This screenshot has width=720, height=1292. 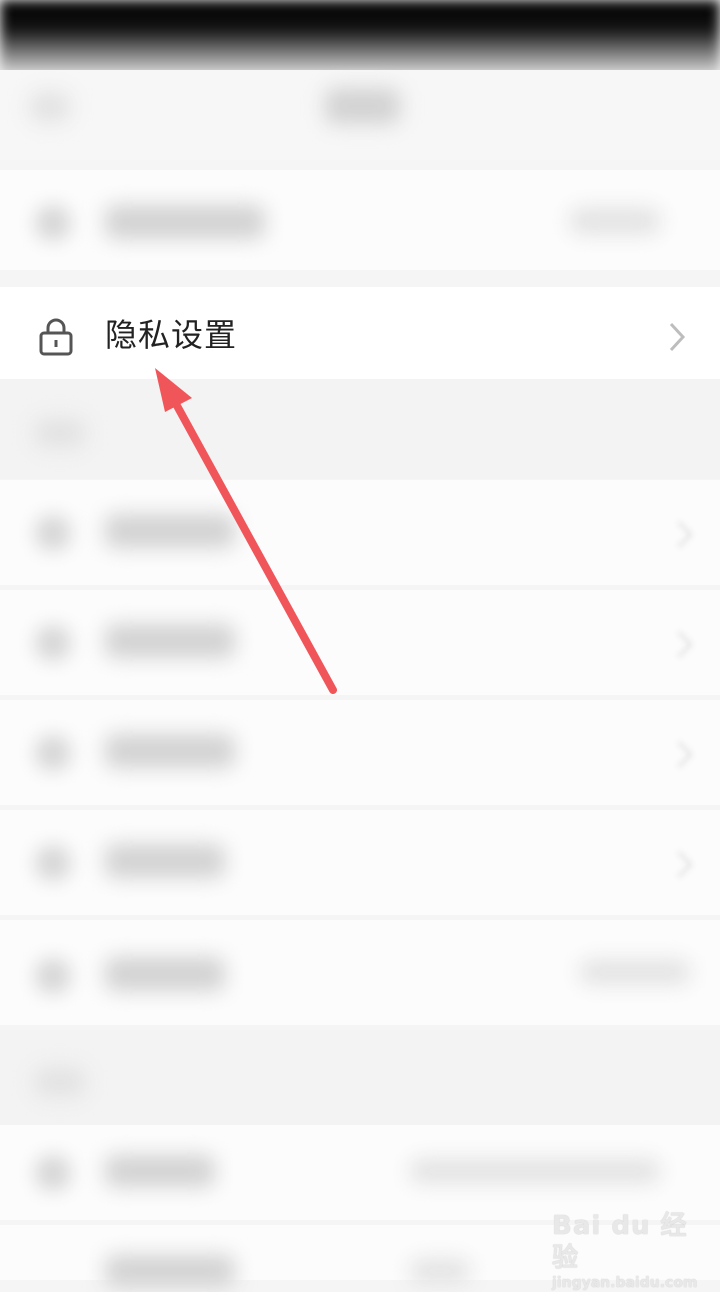 I want to click on watermark-line1: Bai du 经验, so click(x=620, y=1242).